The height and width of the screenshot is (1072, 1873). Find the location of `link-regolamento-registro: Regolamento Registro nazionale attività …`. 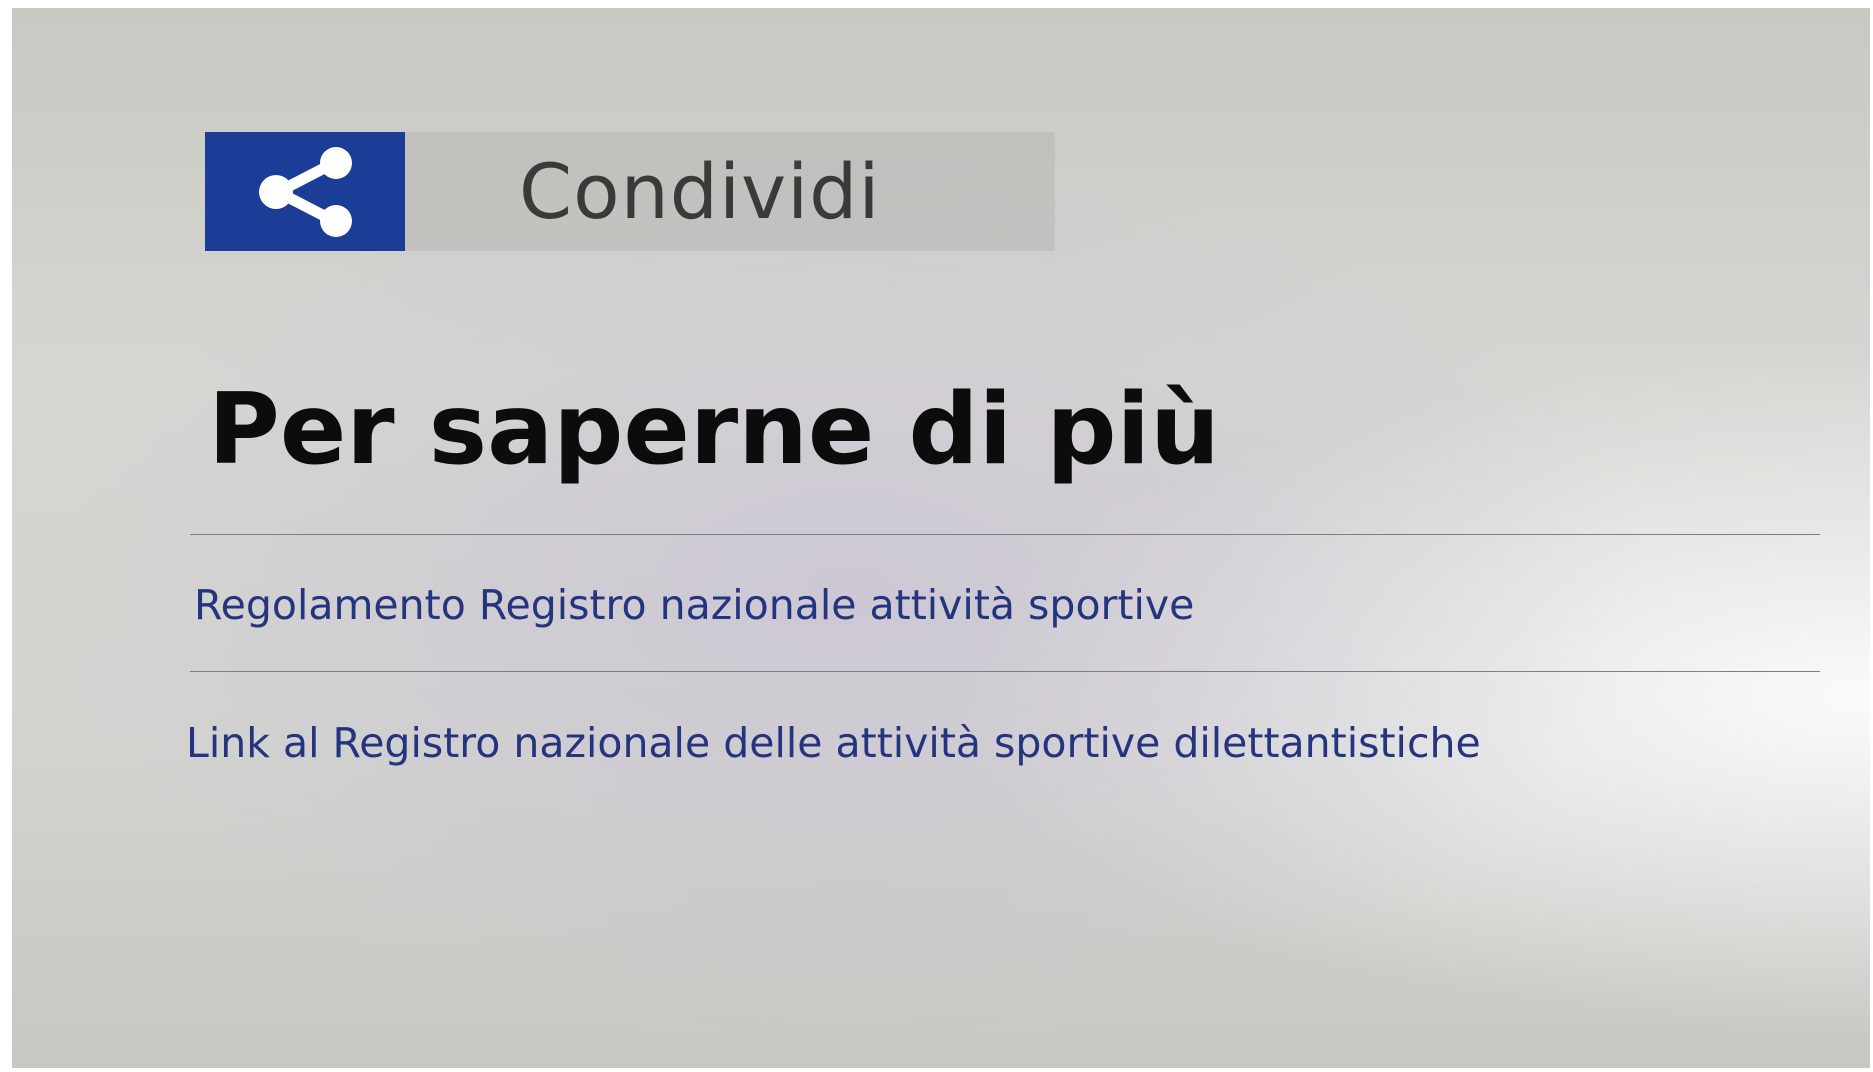

link-regolamento-registro: Regolamento Registro nazionale attività … is located at coordinates (694, 605).